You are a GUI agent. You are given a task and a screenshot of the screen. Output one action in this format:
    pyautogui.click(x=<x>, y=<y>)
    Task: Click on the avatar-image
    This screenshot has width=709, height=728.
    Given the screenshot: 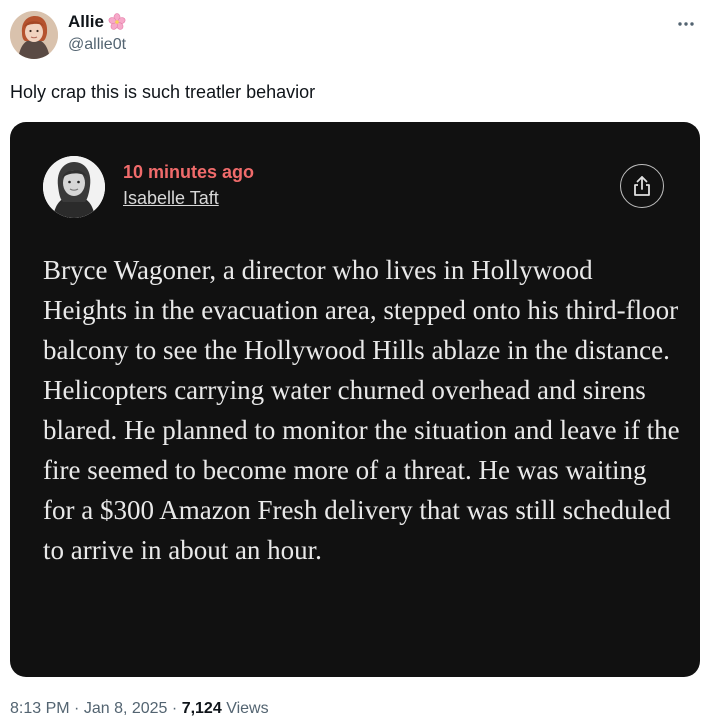 What is the action you would take?
    pyautogui.click(x=34, y=35)
    